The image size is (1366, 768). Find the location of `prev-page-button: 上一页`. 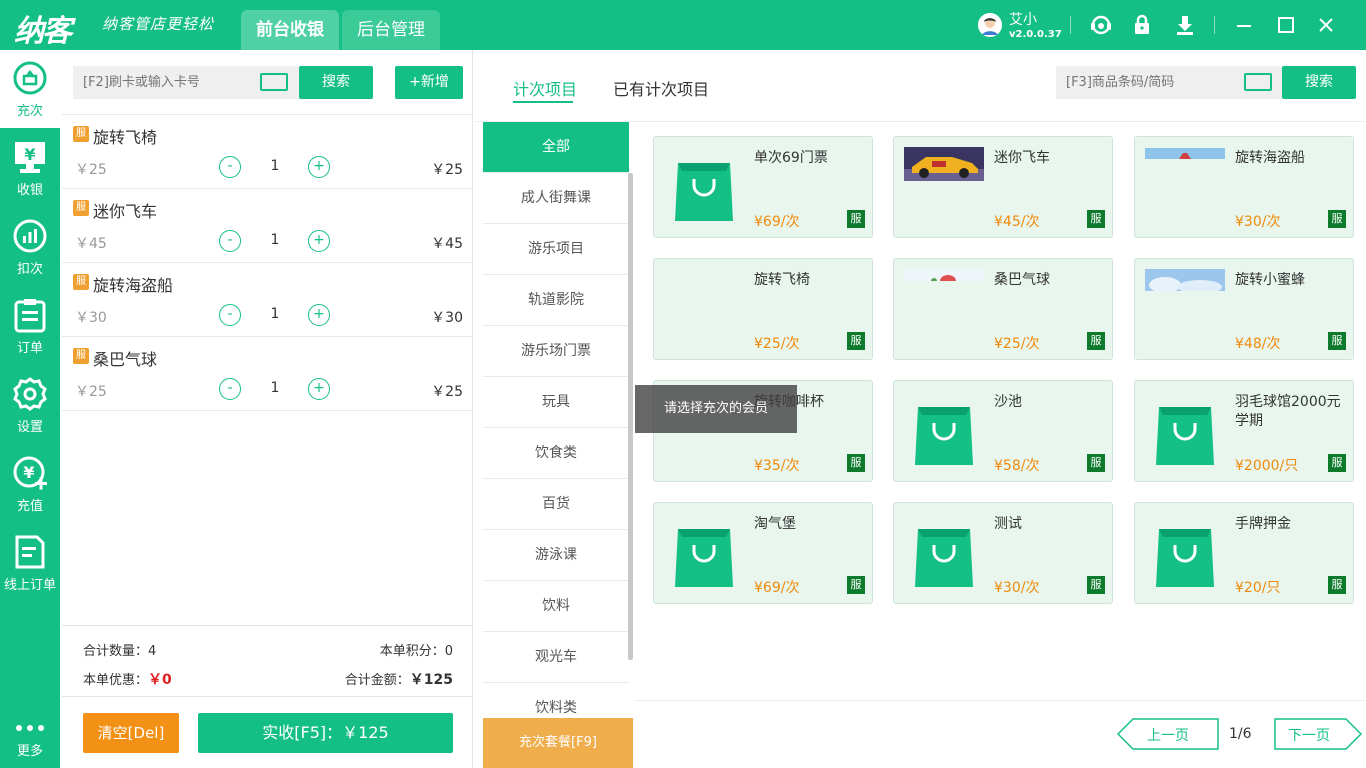

prev-page-button: 上一页 is located at coordinates (1168, 734).